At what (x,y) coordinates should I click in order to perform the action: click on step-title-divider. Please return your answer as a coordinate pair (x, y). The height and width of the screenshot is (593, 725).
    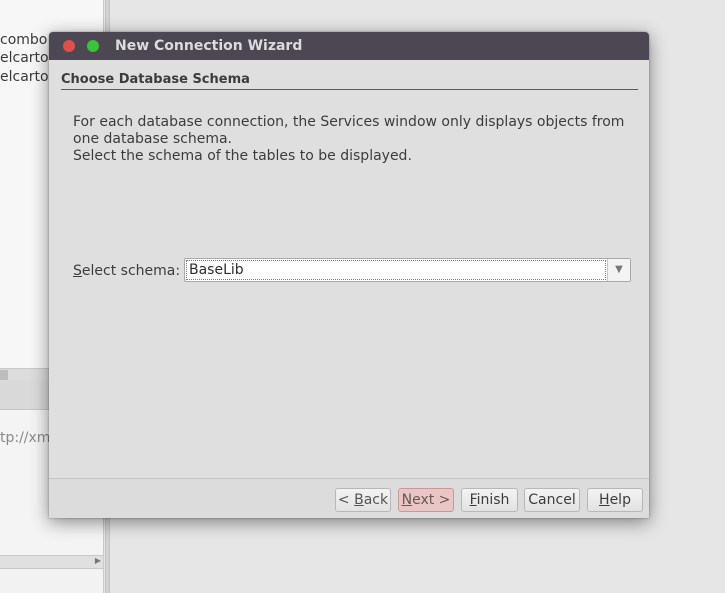
    Looking at the image, I should click on (349, 89).